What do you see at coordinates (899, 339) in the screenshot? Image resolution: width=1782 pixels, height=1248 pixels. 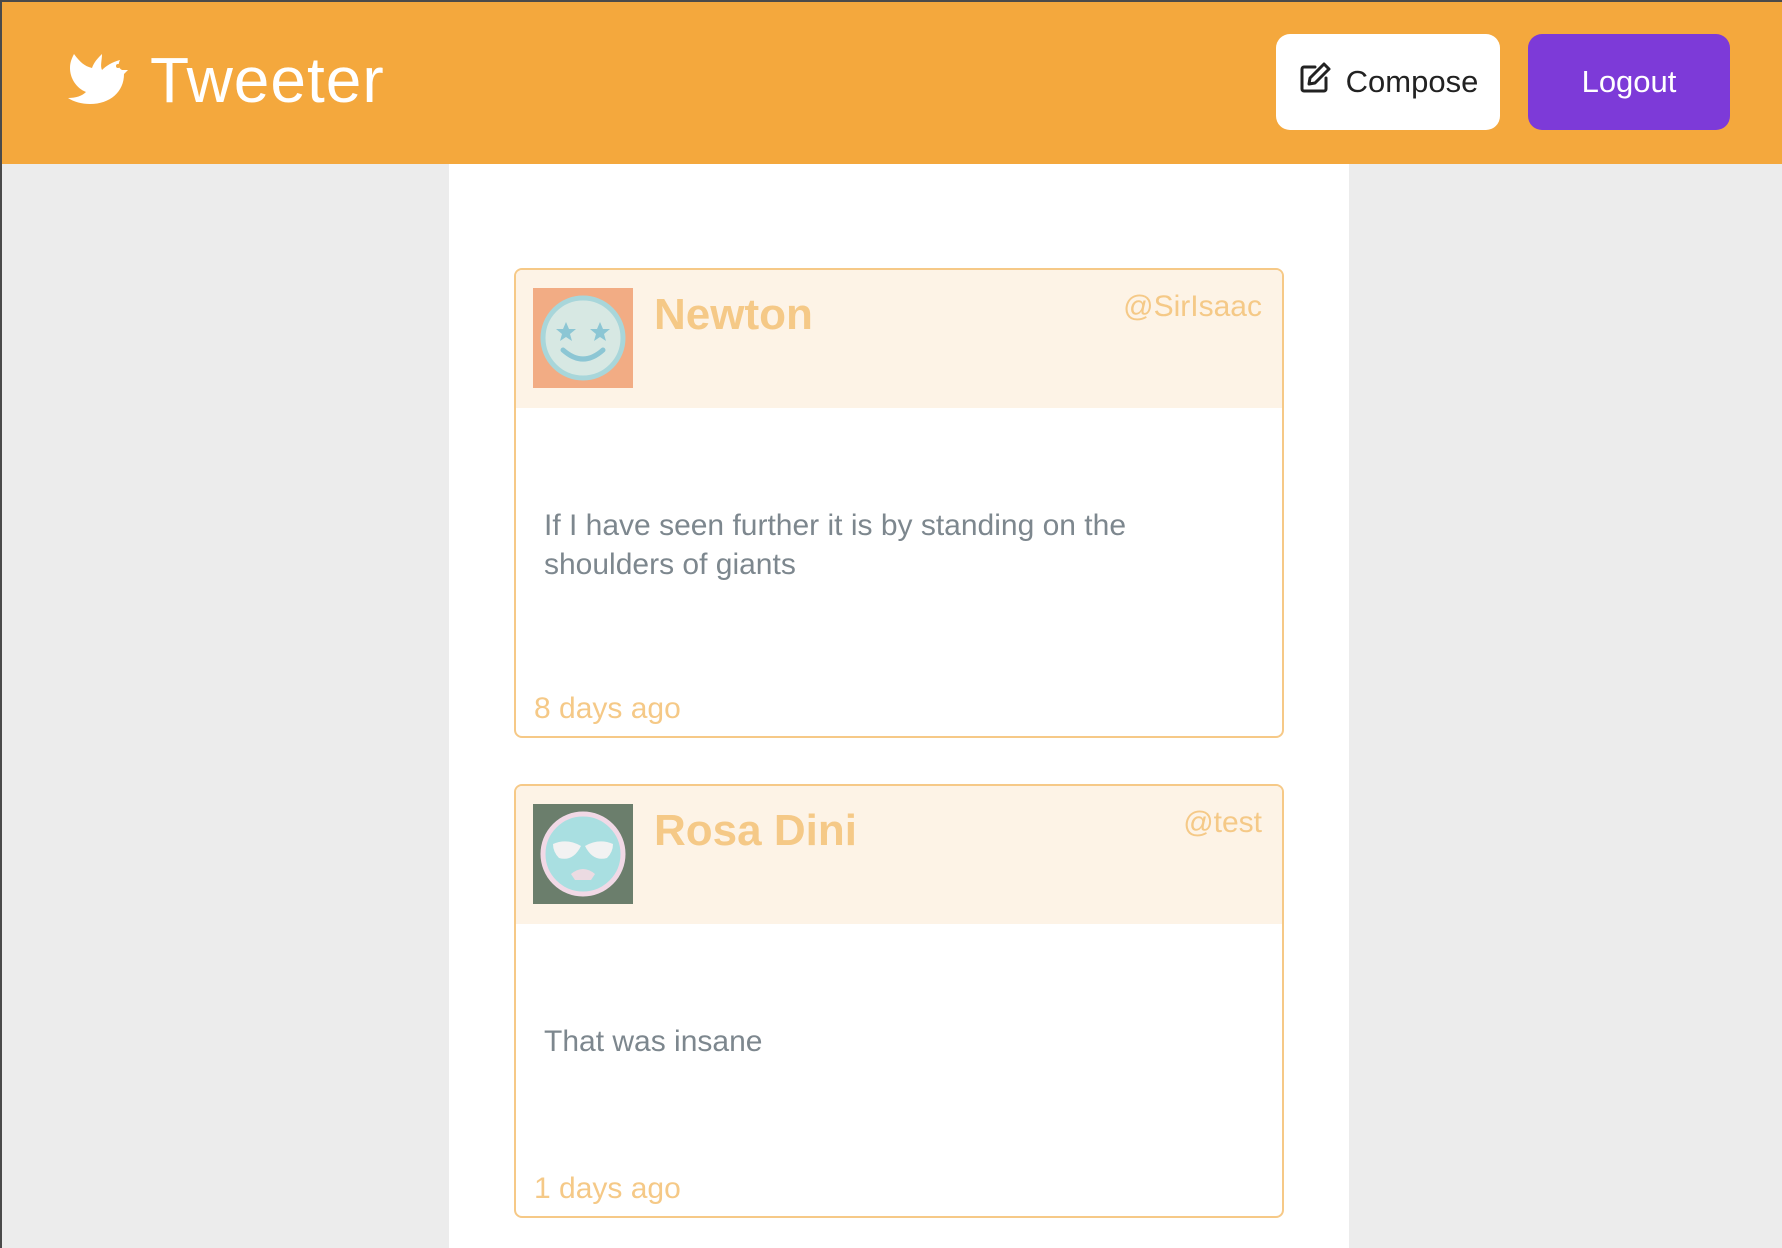 I see `tweet-header: Newton @SirIsaac` at bounding box center [899, 339].